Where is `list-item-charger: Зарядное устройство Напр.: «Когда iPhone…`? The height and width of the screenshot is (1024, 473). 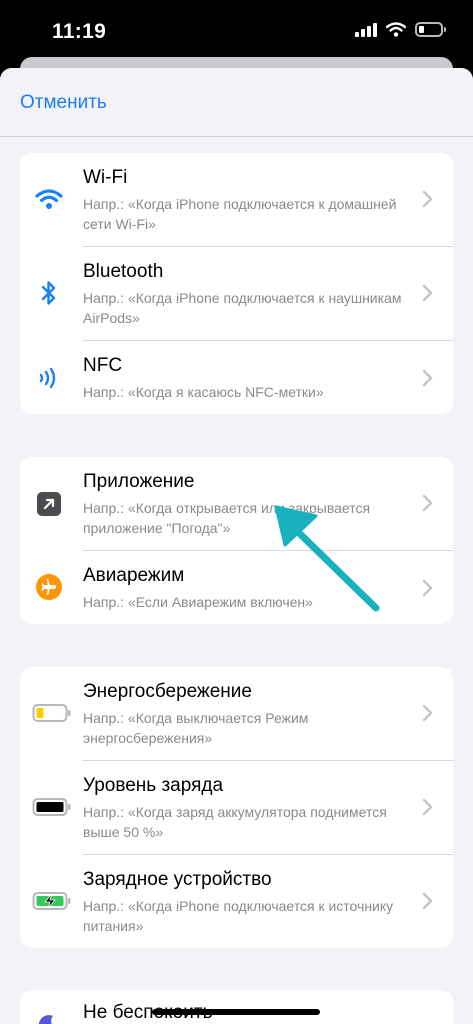
list-item-charger: Зарядное устройство Напр.: «Когда iPhone… is located at coordinates (236, 901).